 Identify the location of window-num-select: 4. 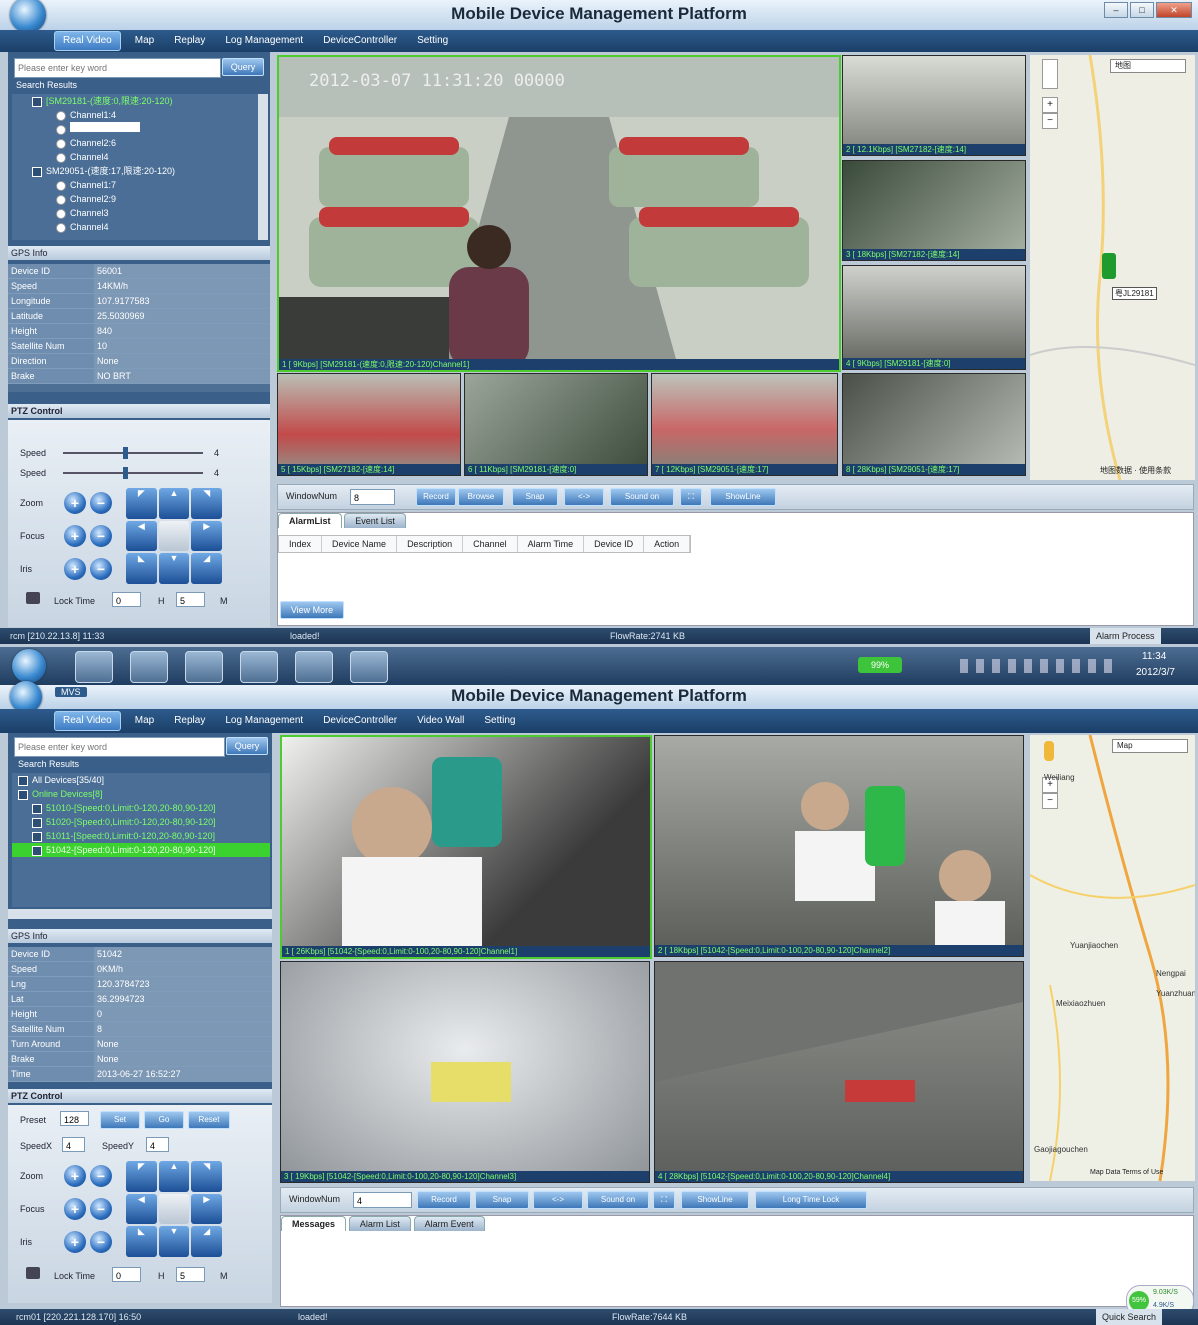
(382, 1200).